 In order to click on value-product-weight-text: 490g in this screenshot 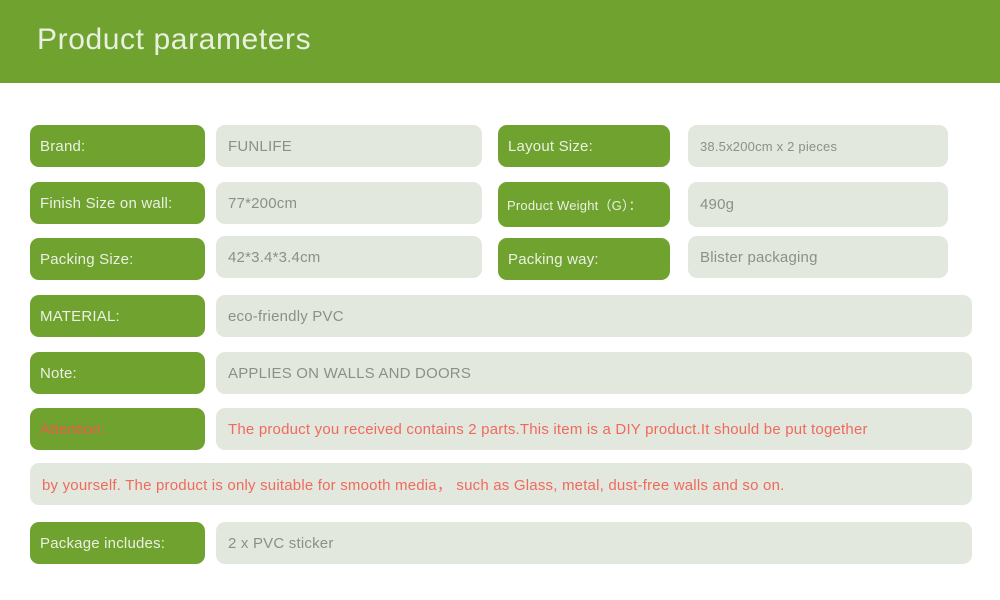, I will do `click(717, 204)`.